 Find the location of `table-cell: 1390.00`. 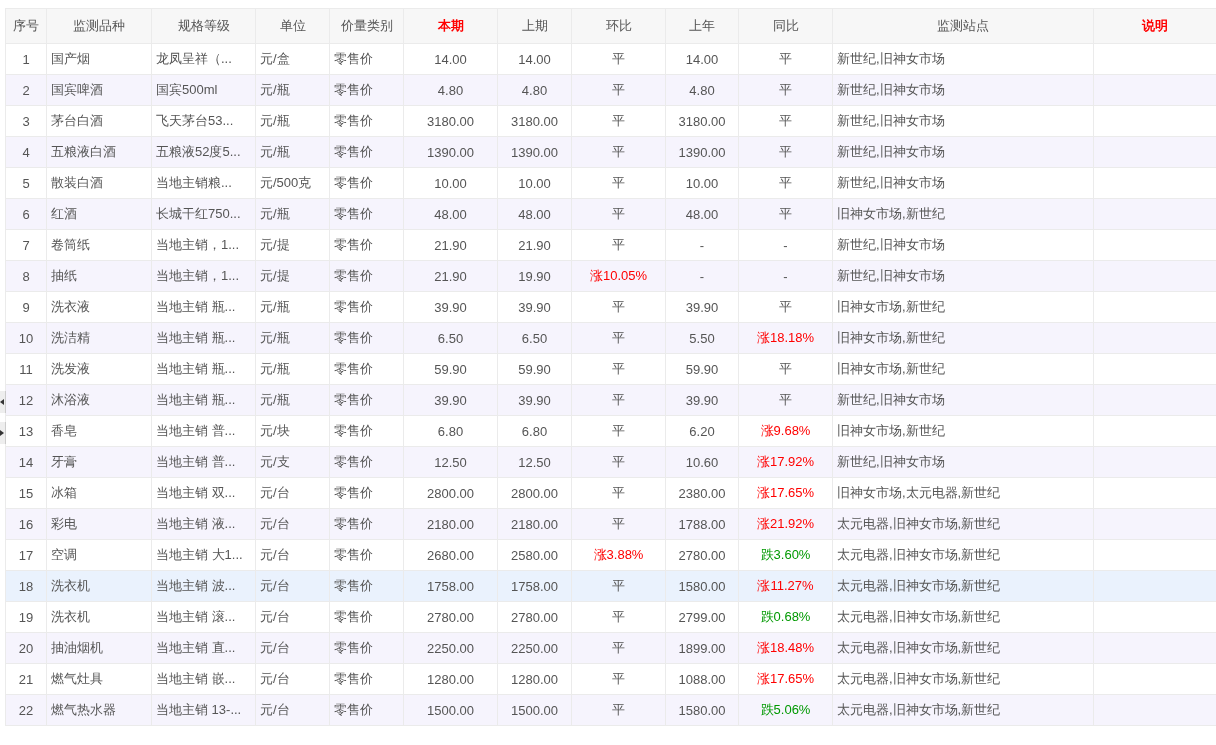

table-cell: 1390.00 is located at coordinates (702, 152).